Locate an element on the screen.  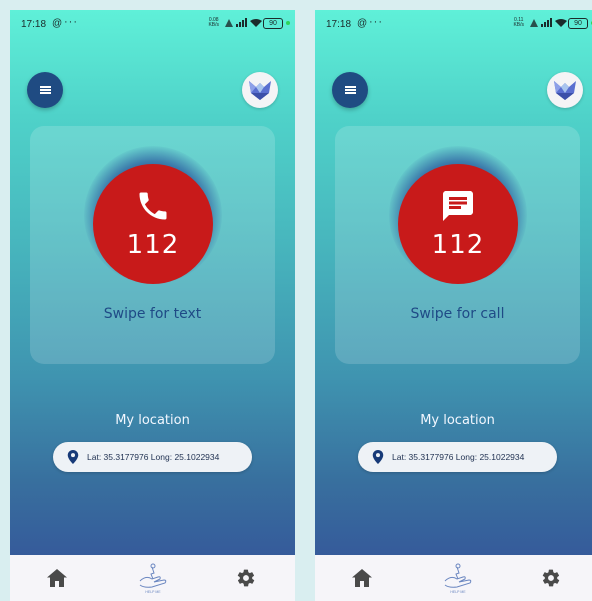
emergency-text-button: 112 is located at coordinates (458, 224).